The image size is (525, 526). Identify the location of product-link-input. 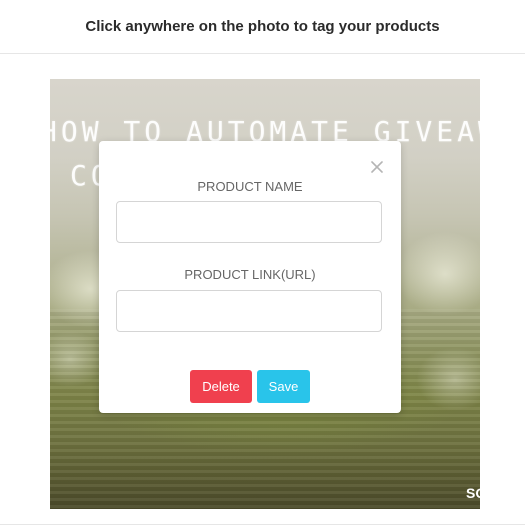
(249, 311).